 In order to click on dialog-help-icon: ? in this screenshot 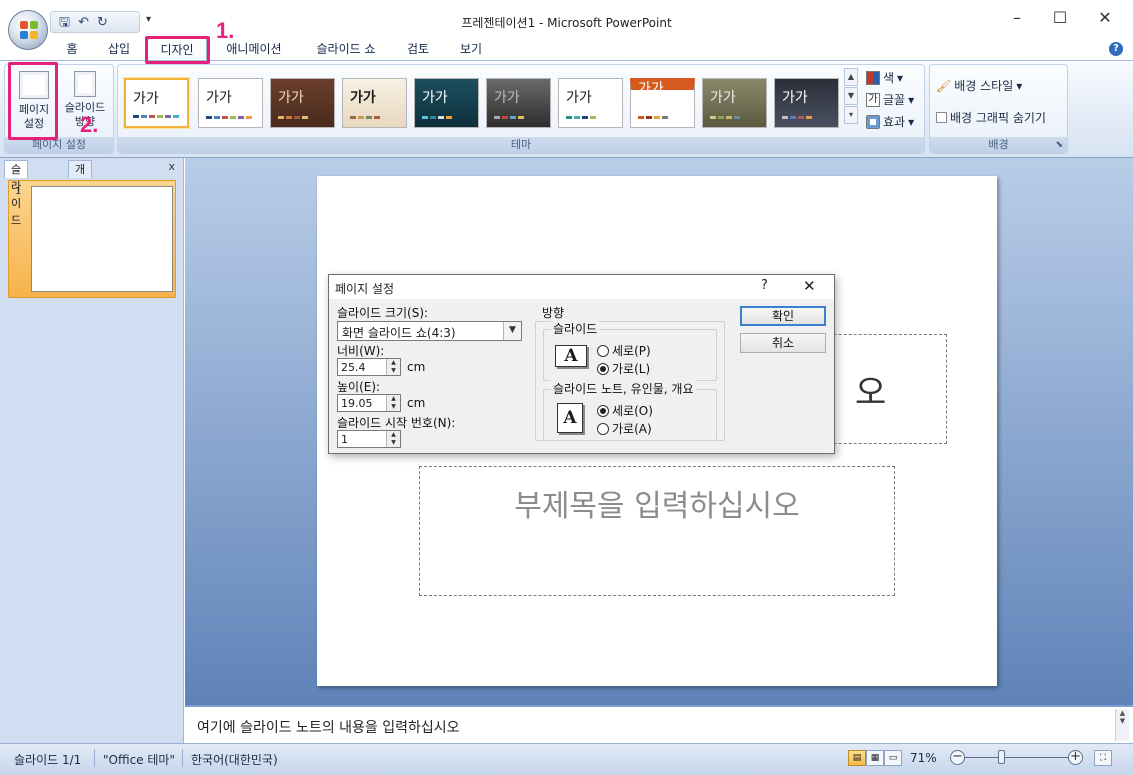, I will do `click(764, 285)`.